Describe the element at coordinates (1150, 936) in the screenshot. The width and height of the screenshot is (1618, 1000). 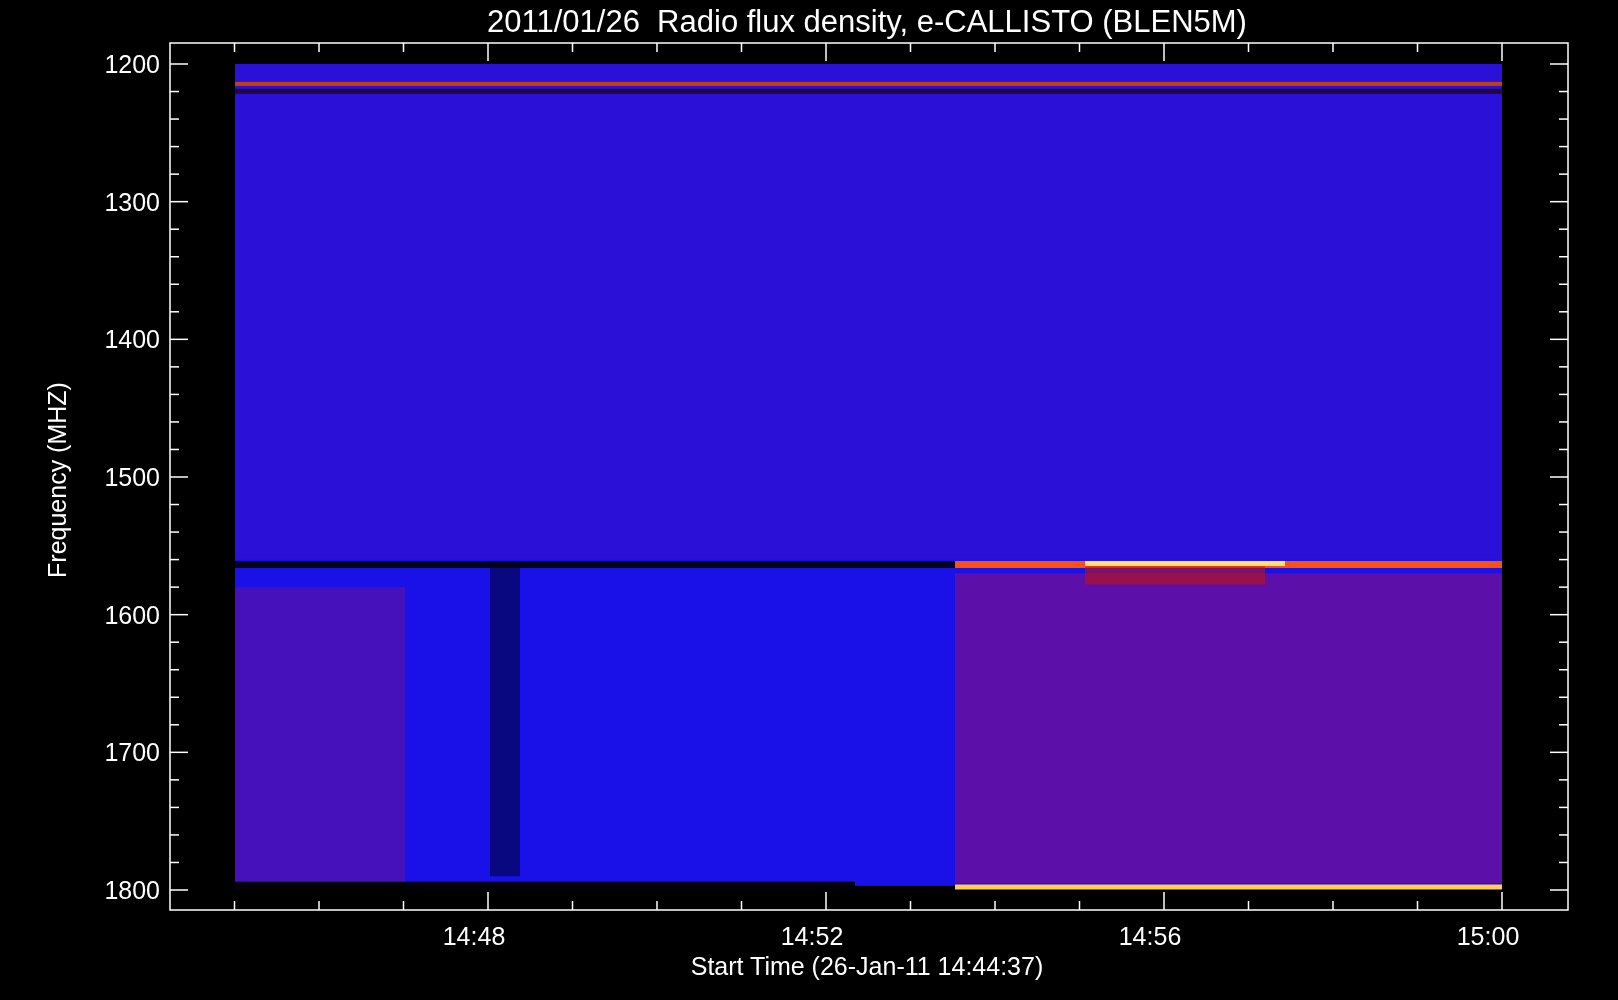
I see `axis-tick-label: 14:56` at that location.